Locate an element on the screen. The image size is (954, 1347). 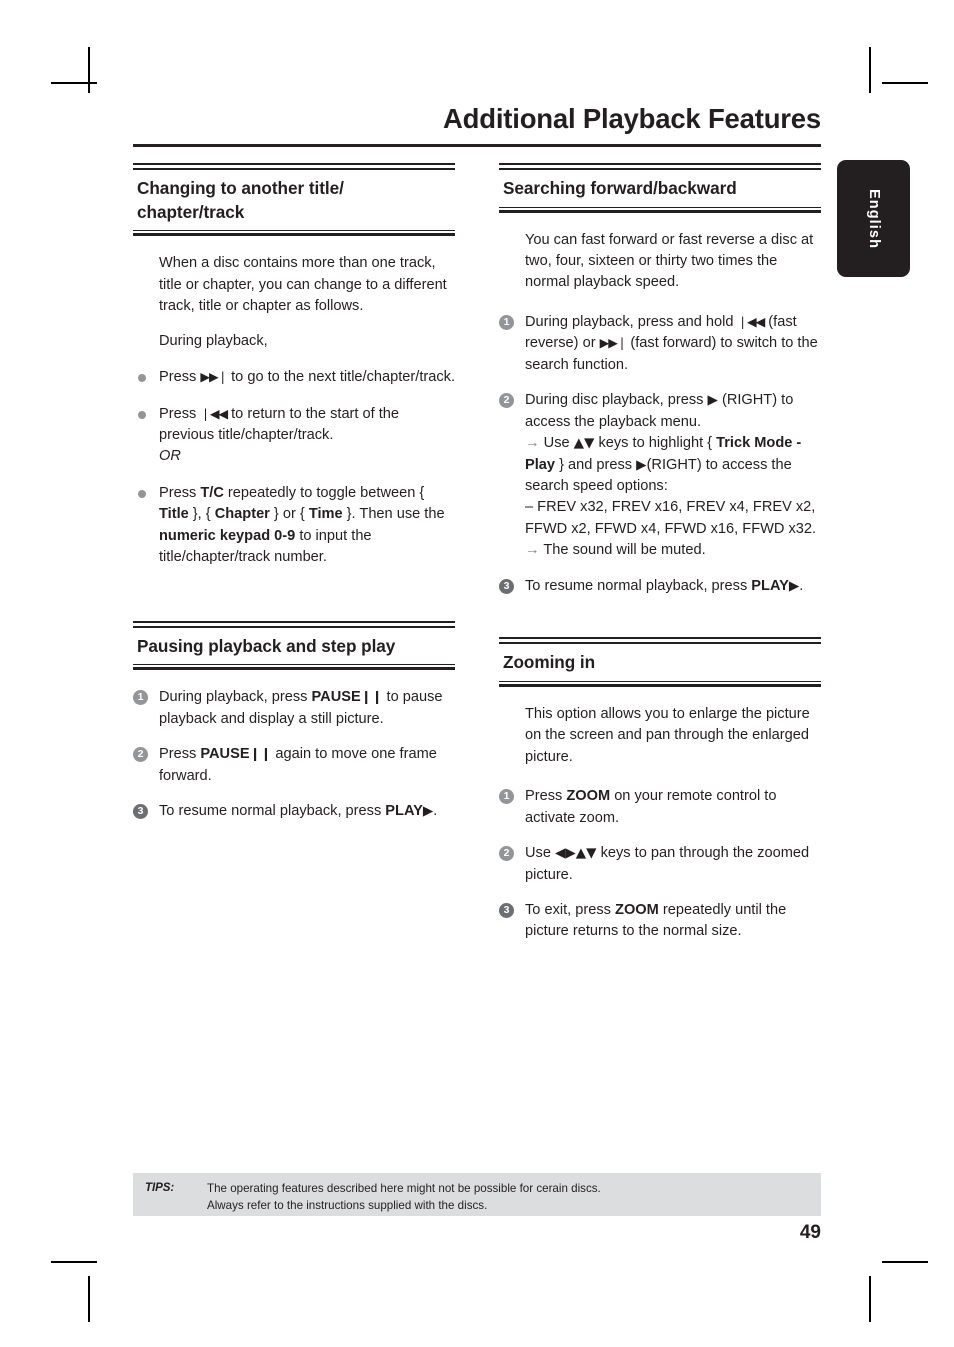
option-time: Time is located at coordinates (325, 514).